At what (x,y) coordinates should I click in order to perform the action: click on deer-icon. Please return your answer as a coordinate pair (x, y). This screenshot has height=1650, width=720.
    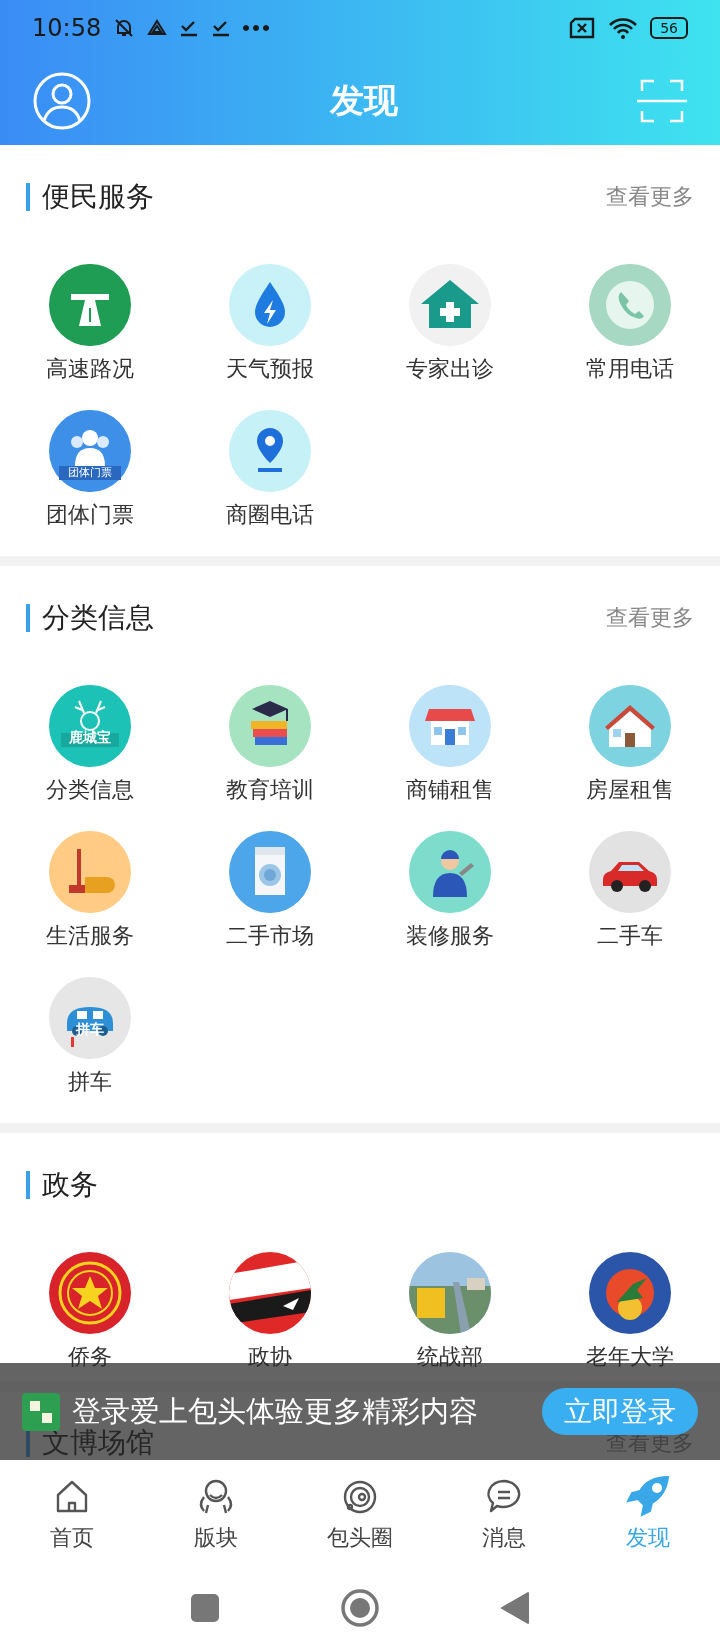
    Looking at the image, I should click on (90, 726).